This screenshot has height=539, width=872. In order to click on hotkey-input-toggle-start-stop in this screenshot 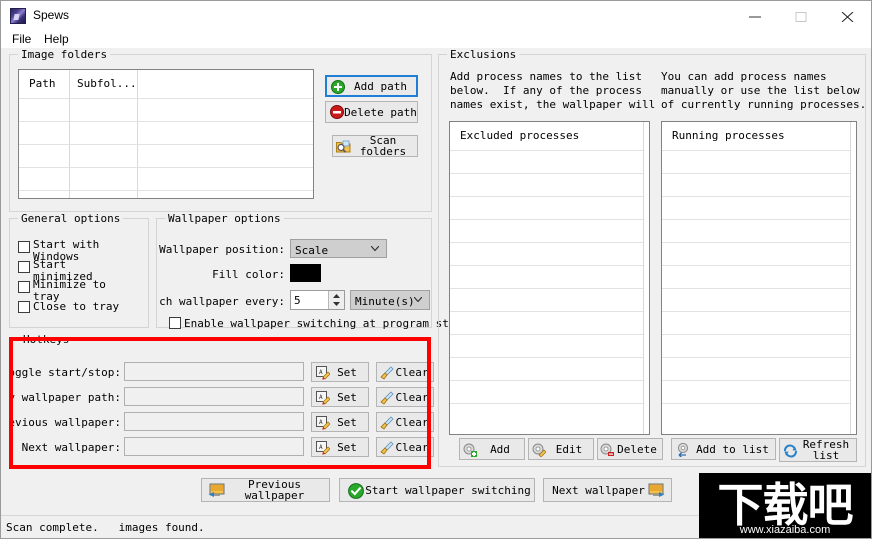, I will do `click(214, 371)`.